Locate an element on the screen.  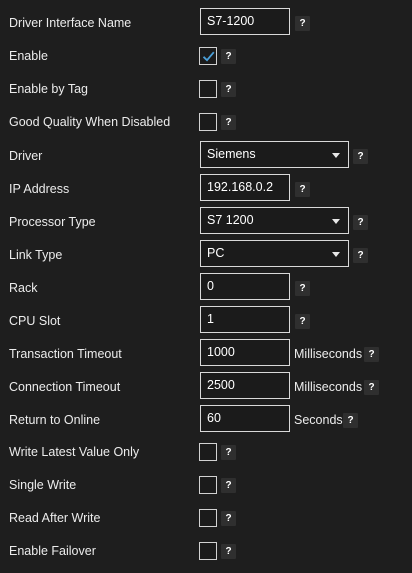
cpu-slot-label: CPU Slot is located at coordinates (35, 321).